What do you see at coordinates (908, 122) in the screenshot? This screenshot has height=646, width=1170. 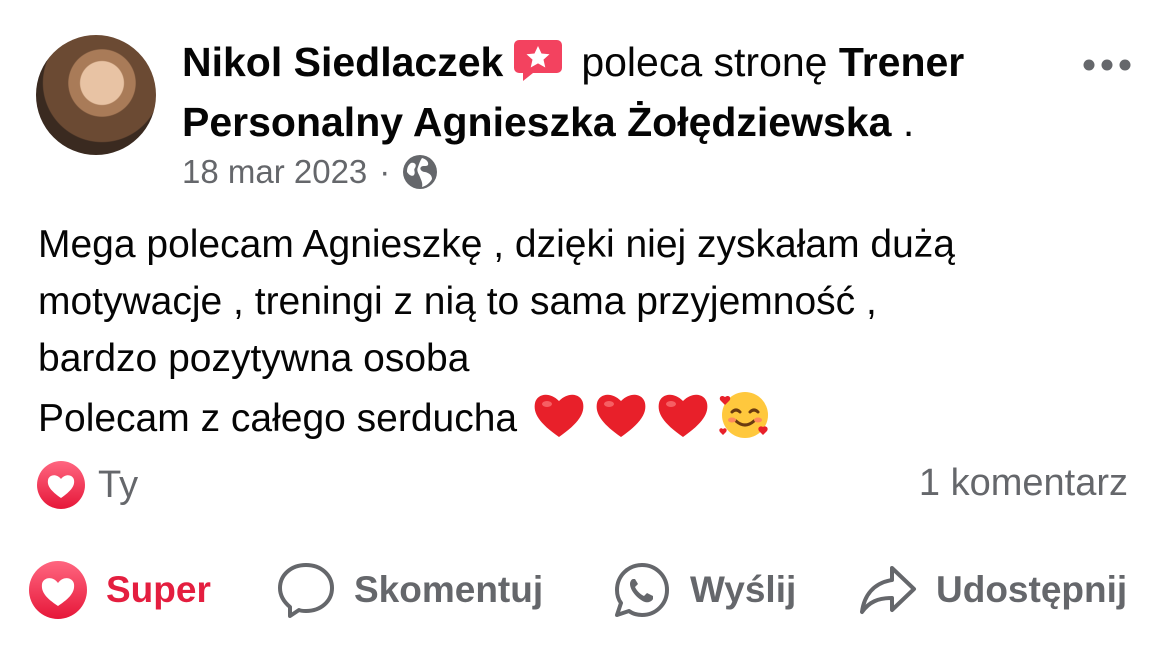 I see `trailing-period: .` at bounding box center [908, 122].